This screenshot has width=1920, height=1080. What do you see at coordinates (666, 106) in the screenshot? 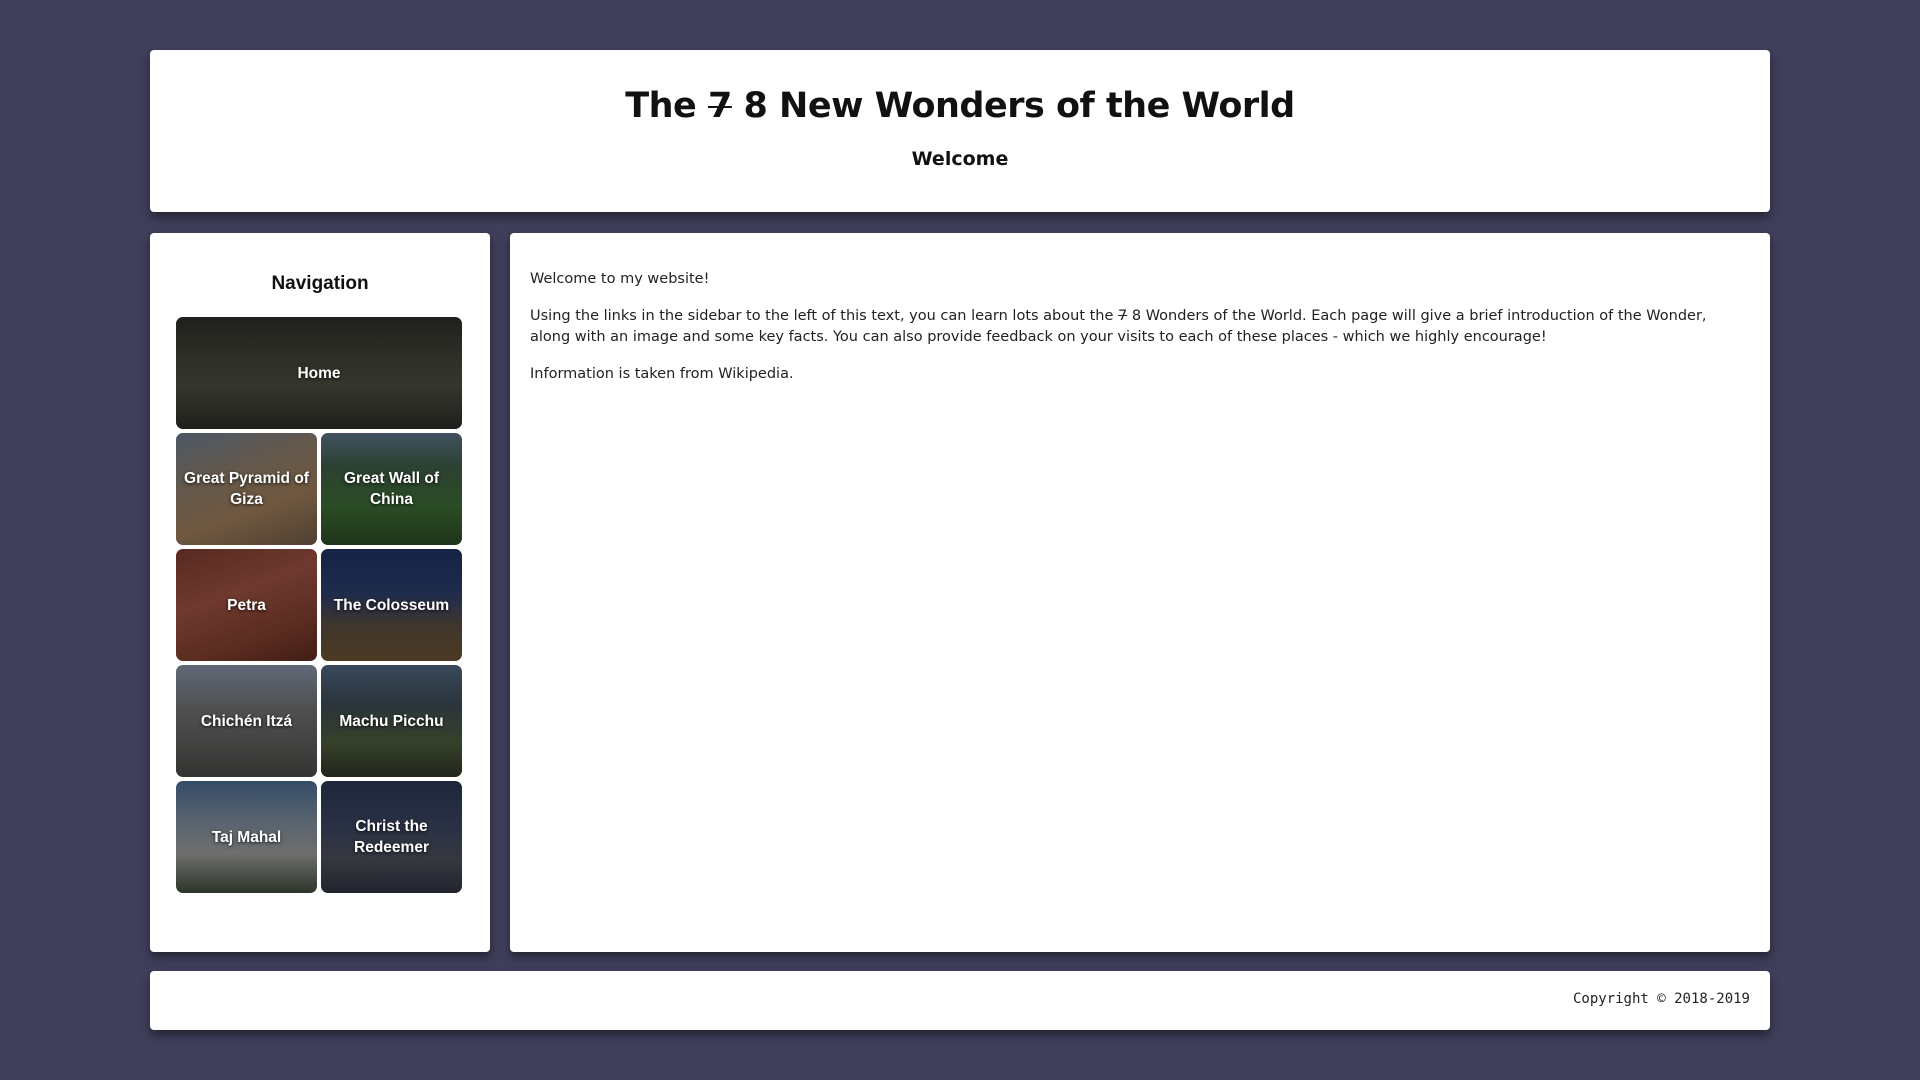
I see `site-title-prefix: The` at bounding box center [666, 106].